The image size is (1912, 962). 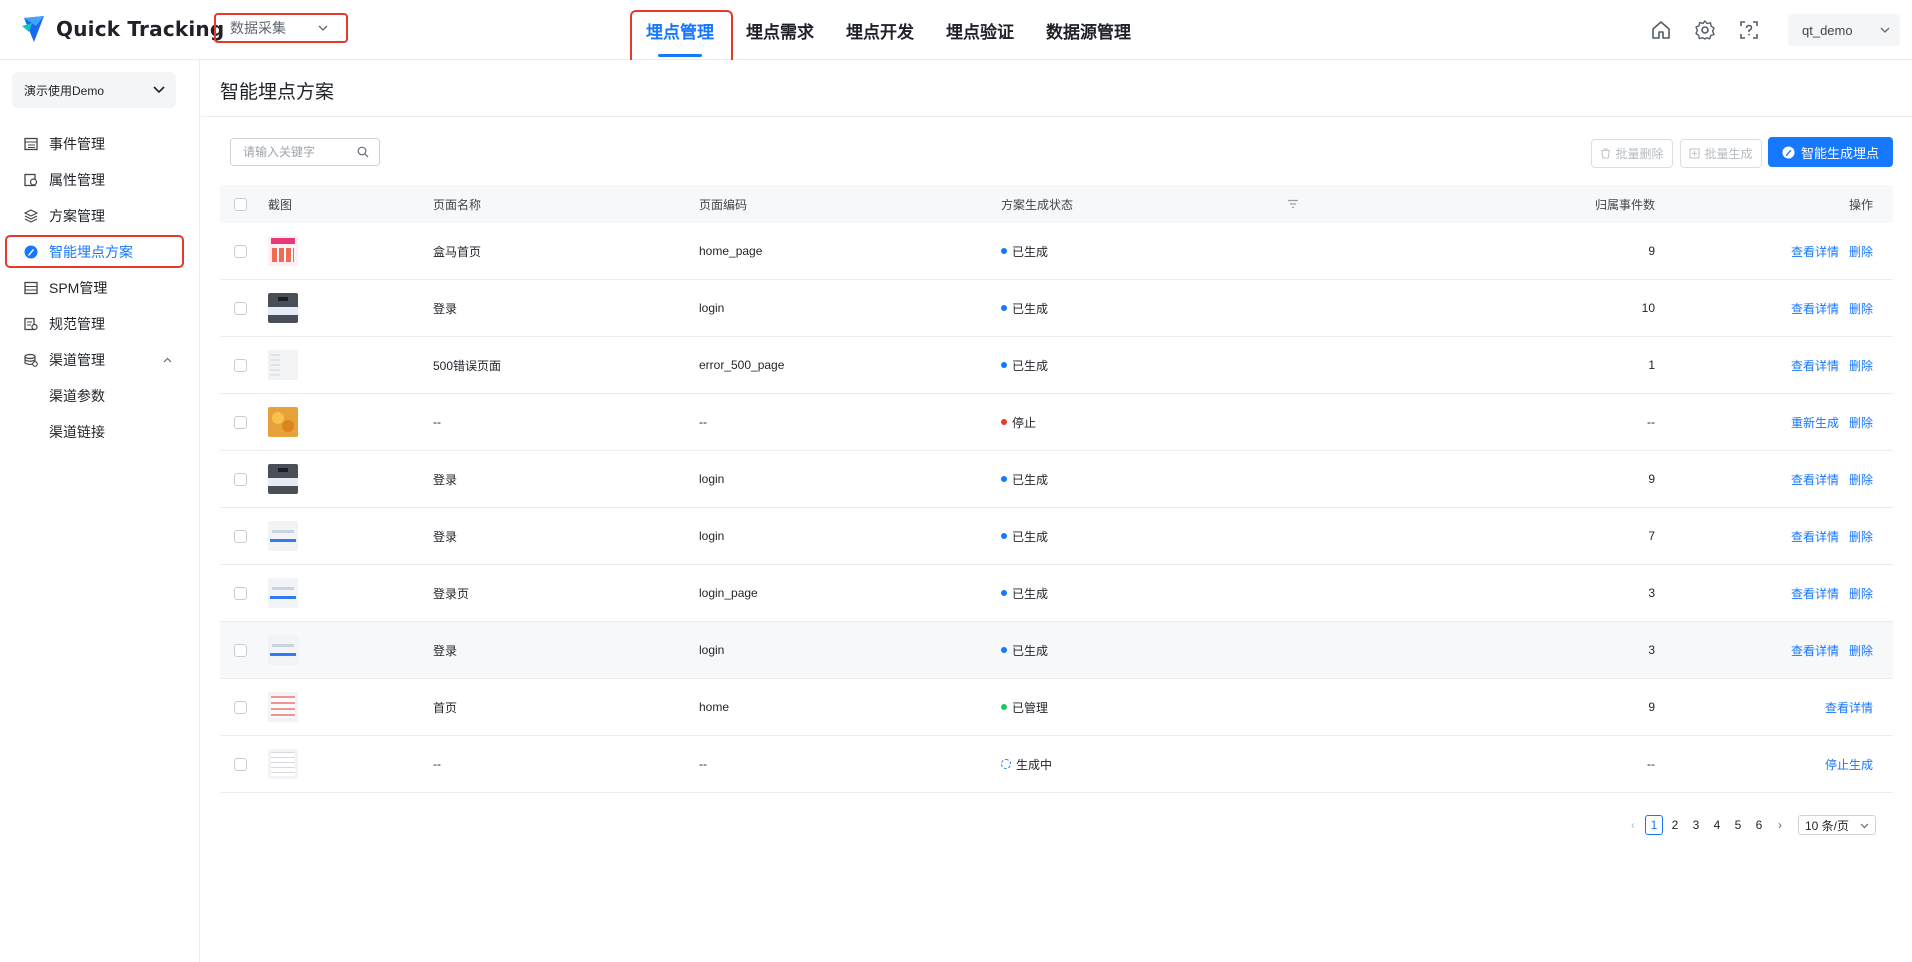 I want to click on batch-delete-button: 批量删除, so click(x=1632, y=153).